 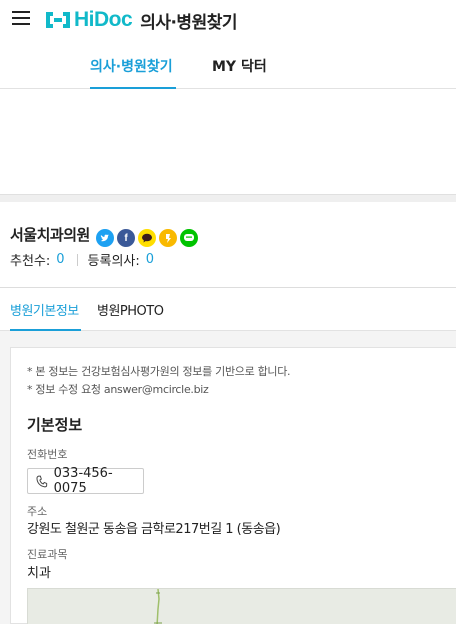 What do you see at coordinates (159, 371) in the screenshot?
I see `notice-source: * 본 정보는 건강보험심사평가원의 정보를 기반으로 합니다.` at bounding box center [159, 371].